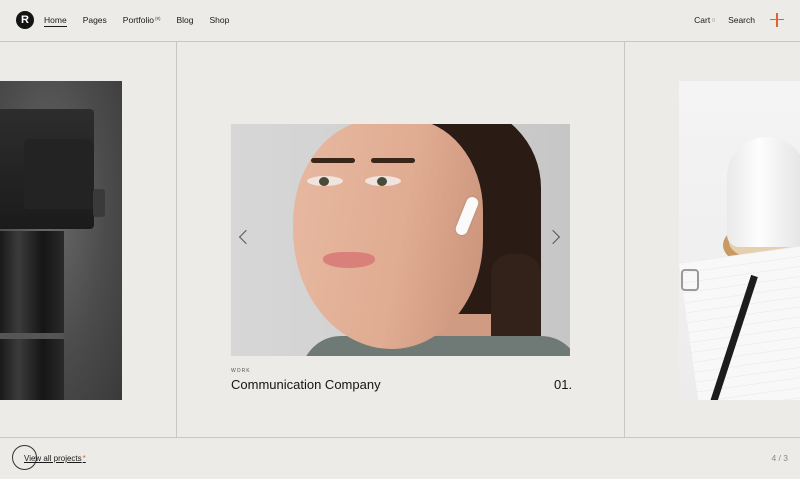 The height and width of the screenshot is (479, 800). I want to click on view-all-projects-link: View all projects*, so click(55, 458).